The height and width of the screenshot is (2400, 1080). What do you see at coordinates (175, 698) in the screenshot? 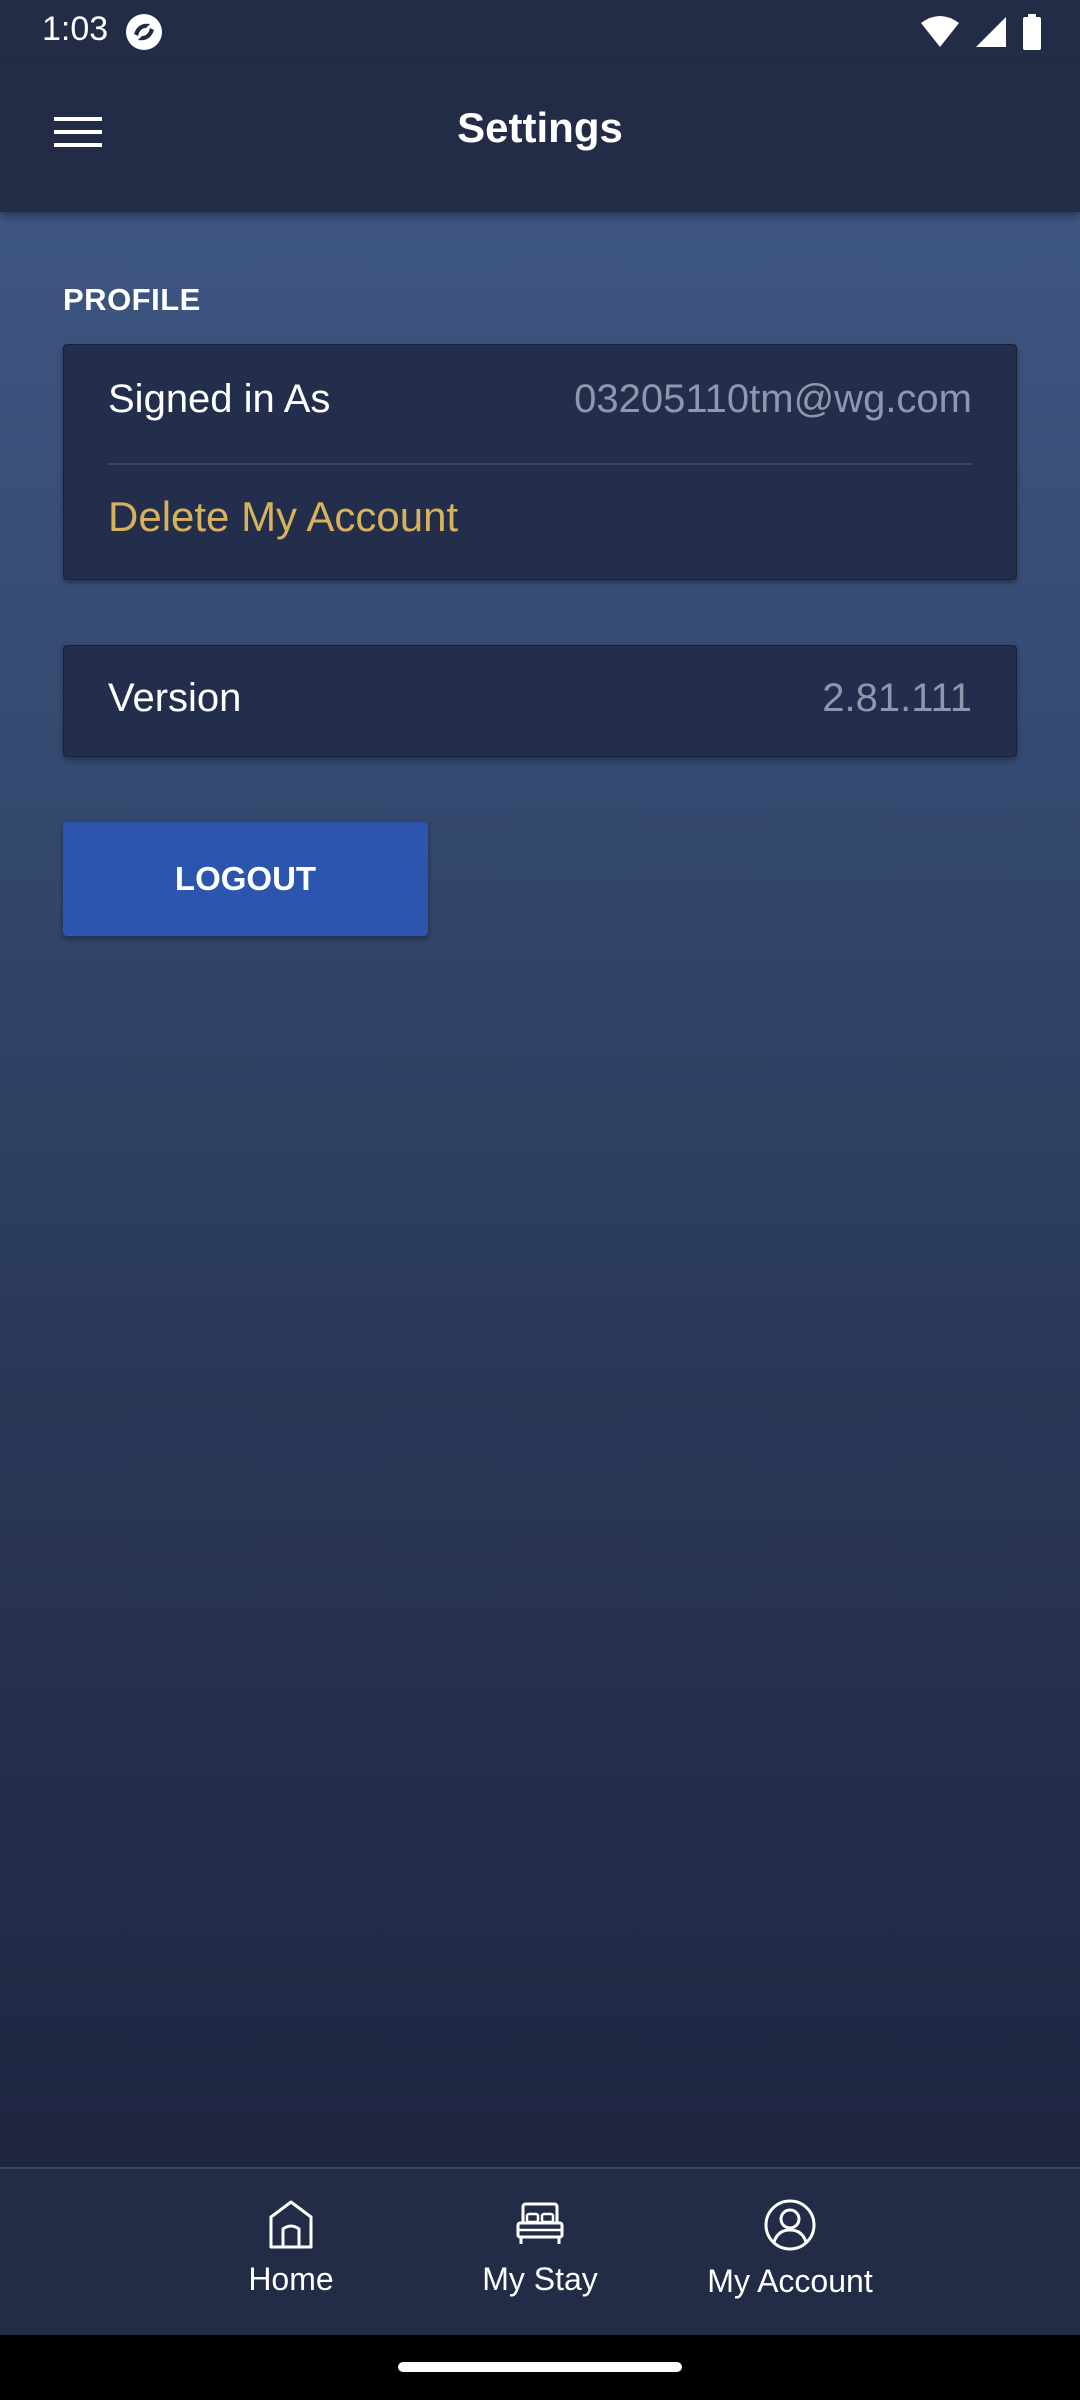
I see `version-label: Version` at bounding box center [175, 698].